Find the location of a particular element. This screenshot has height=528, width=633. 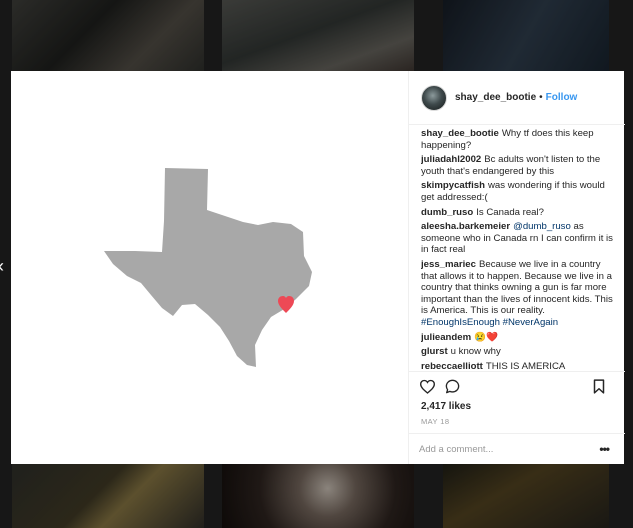

comment-username: aleesha.barkemeier is located at coordinates (465, 226).